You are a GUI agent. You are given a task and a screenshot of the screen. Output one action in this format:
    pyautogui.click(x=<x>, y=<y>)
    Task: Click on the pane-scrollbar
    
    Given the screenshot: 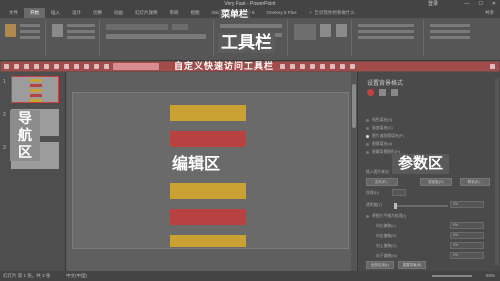 What is the action you would take?
    pyautogui.click(x=497, y=172)
    